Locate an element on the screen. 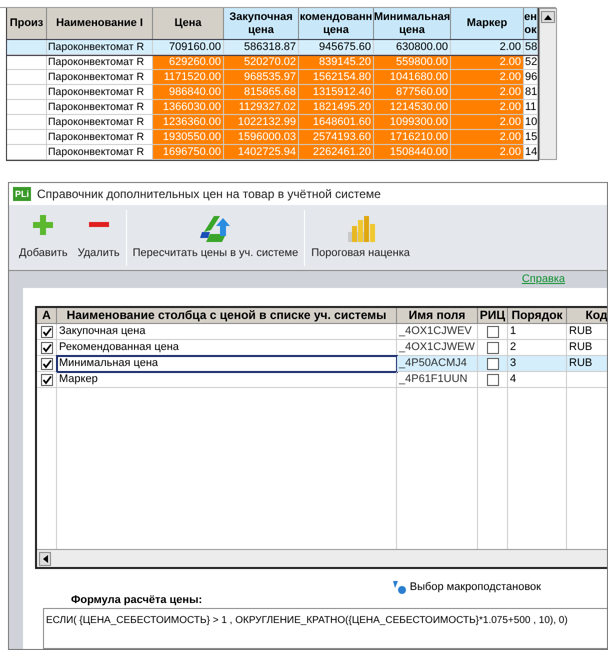 The width and height of the screenshot is (608, 650). table-cell: 58 is located at coordinates (531, 47).